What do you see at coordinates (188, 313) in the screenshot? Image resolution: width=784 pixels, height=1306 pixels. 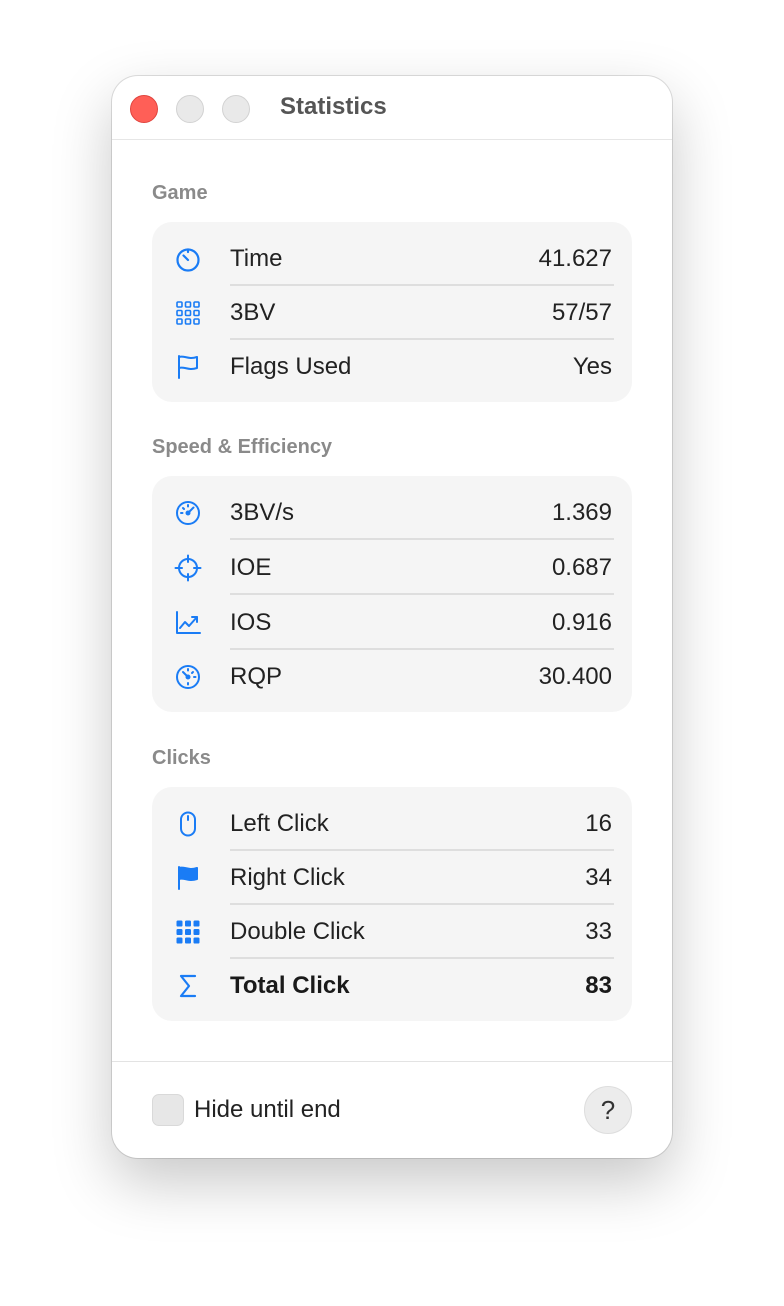 I see `grid-outline-icon` at bounding box center [188, 313].